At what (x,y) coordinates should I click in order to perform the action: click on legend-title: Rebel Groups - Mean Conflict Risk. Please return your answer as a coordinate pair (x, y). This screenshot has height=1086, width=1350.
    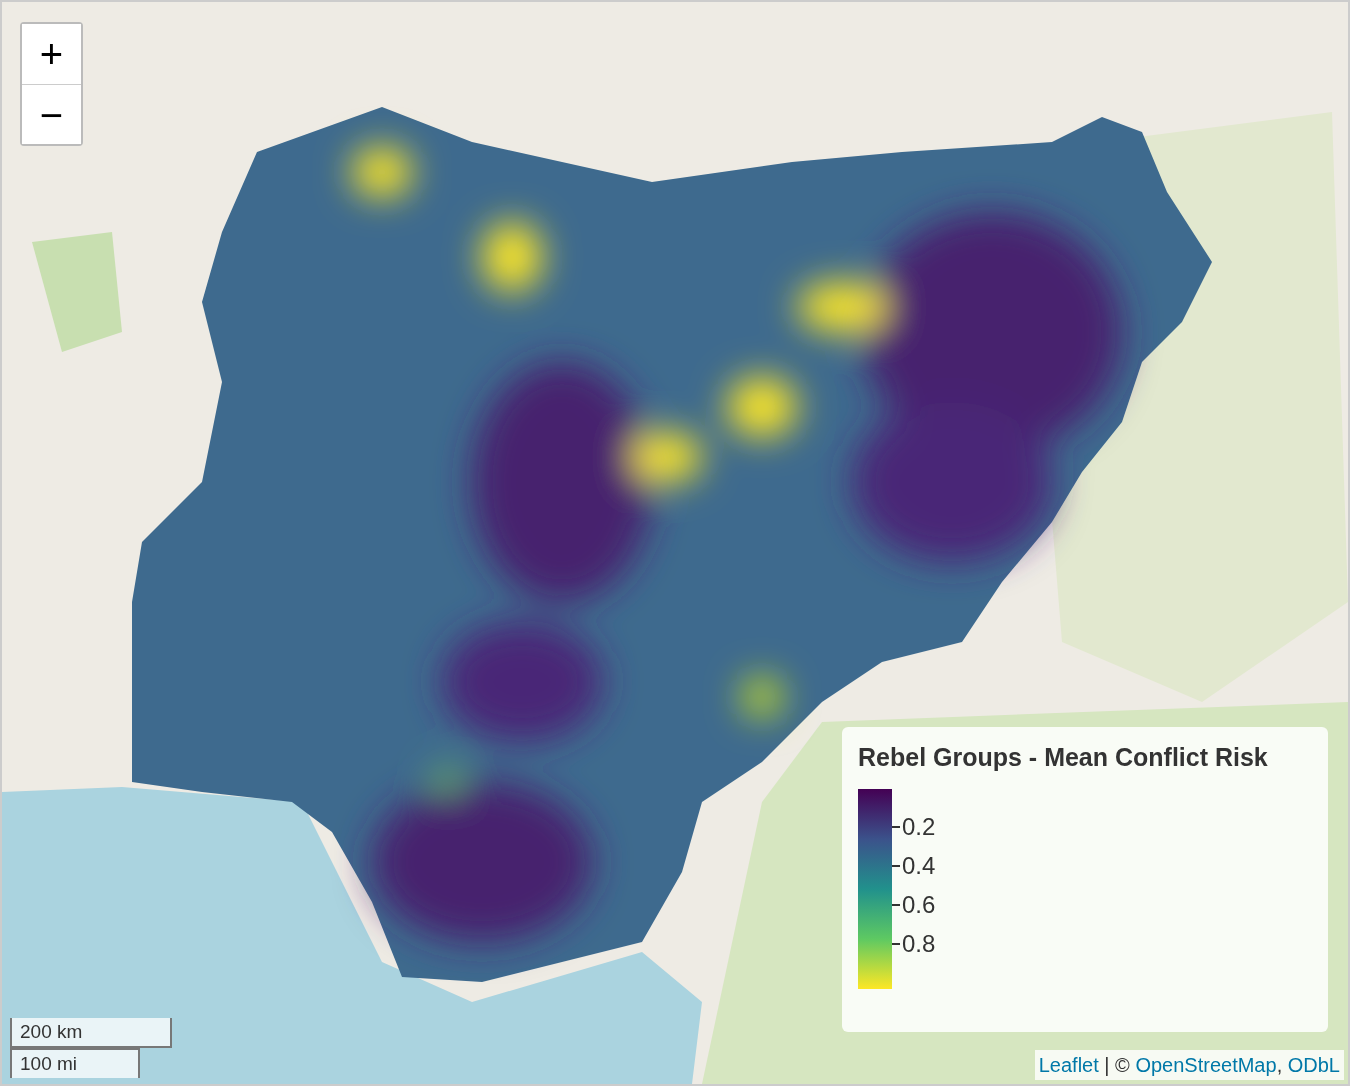
    Looking at the image, I should click on (1063, 757).